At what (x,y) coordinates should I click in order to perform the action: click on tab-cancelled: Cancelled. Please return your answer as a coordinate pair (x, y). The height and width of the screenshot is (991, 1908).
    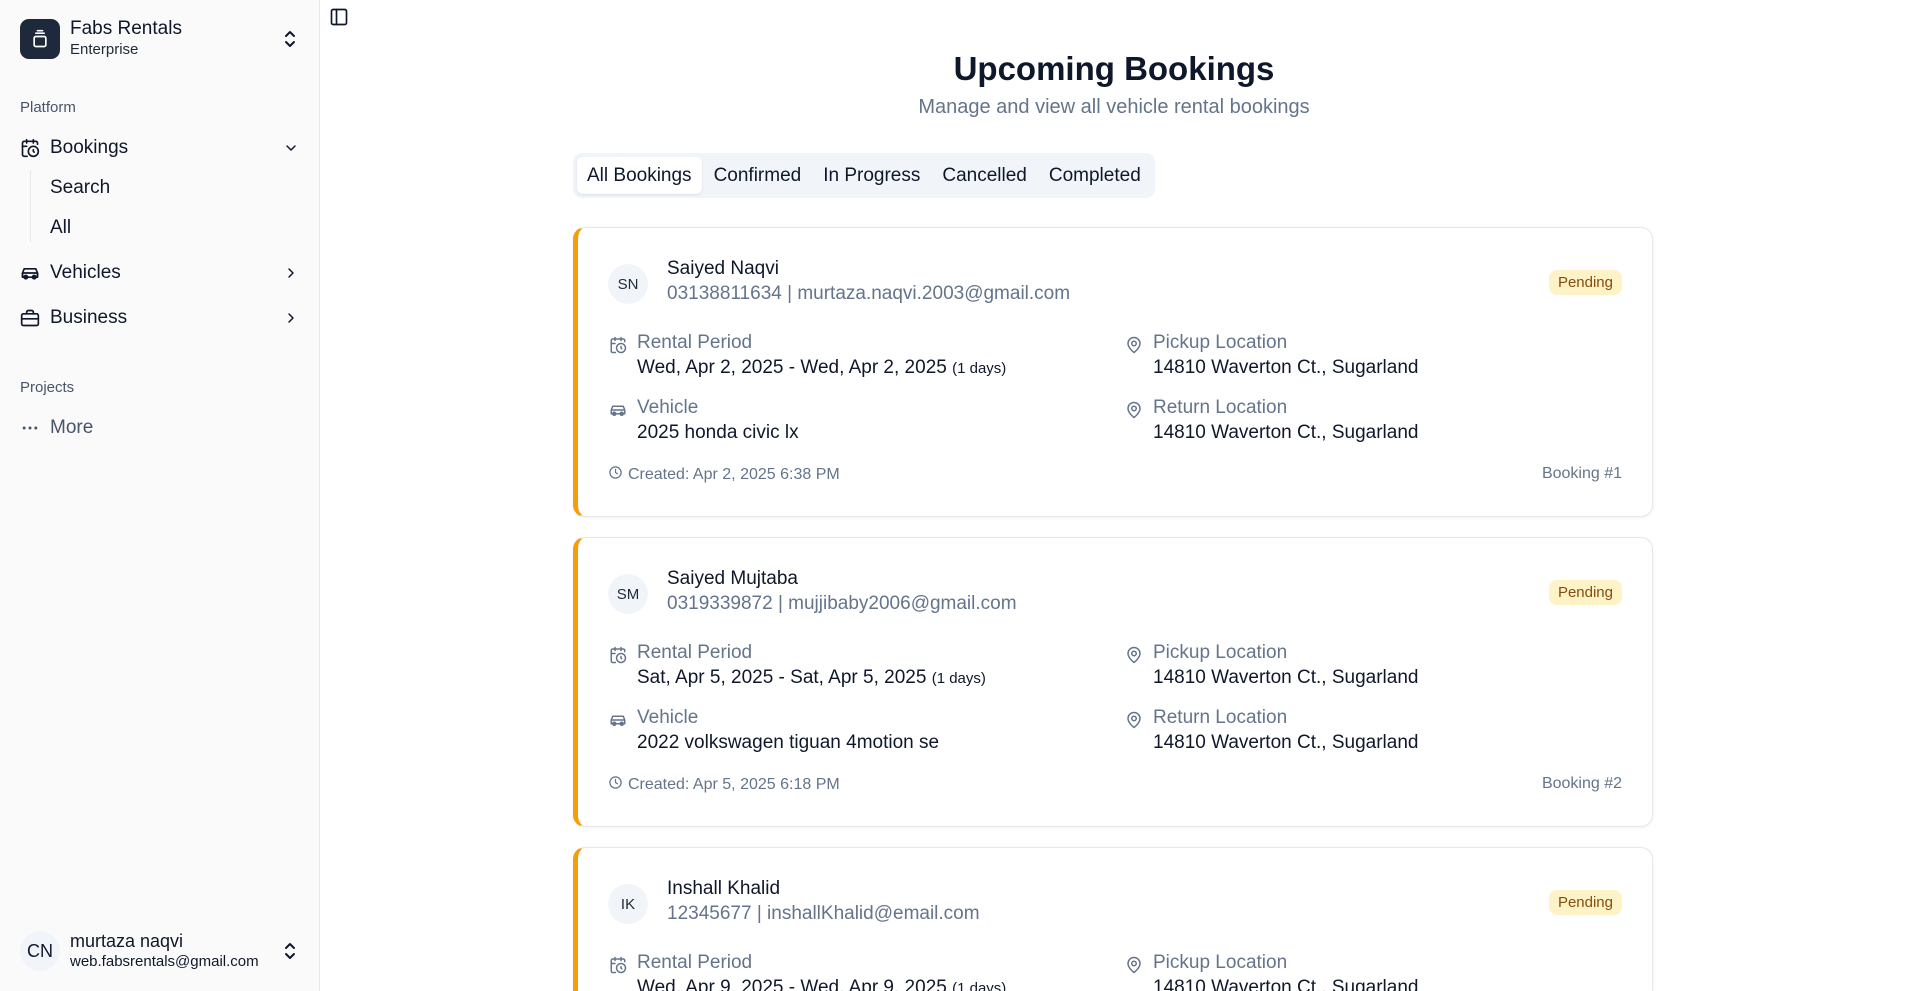
    Looking at the image, I should click on (984, 175).